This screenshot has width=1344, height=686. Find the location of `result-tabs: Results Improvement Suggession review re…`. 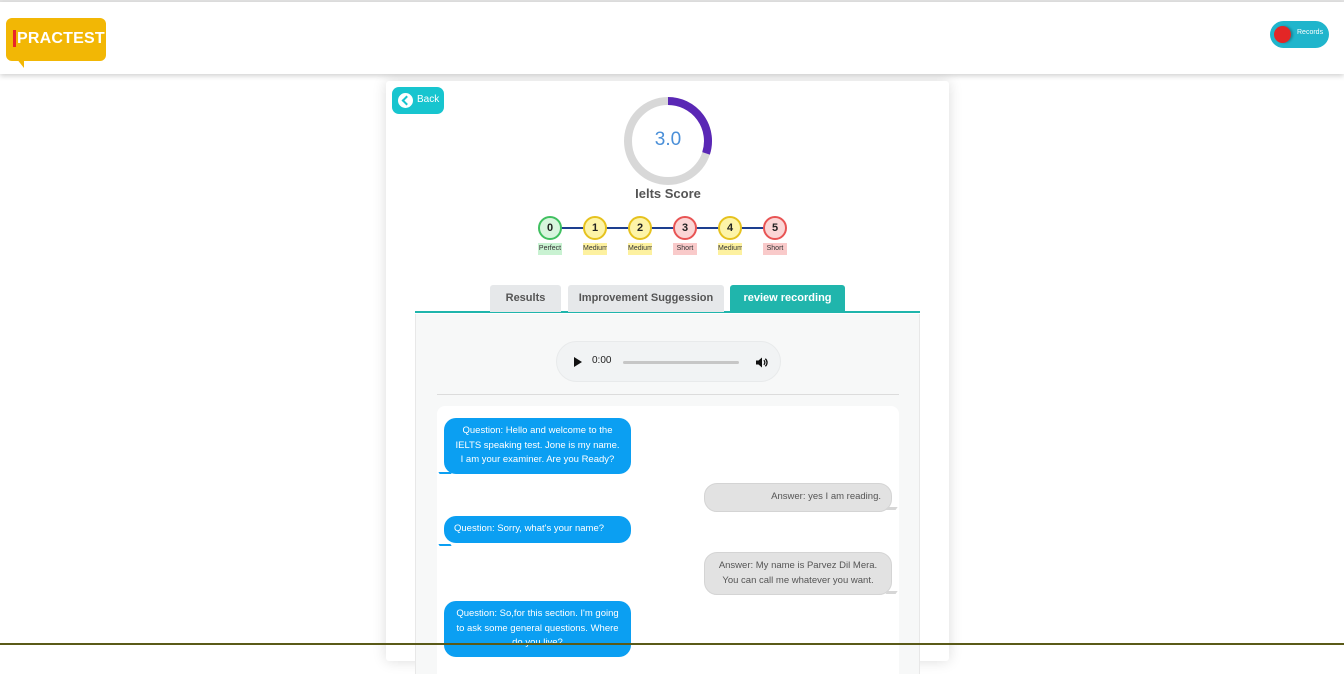

result-tabs: Results Improvement Suggession review re… is located at coordinates (667, 299).